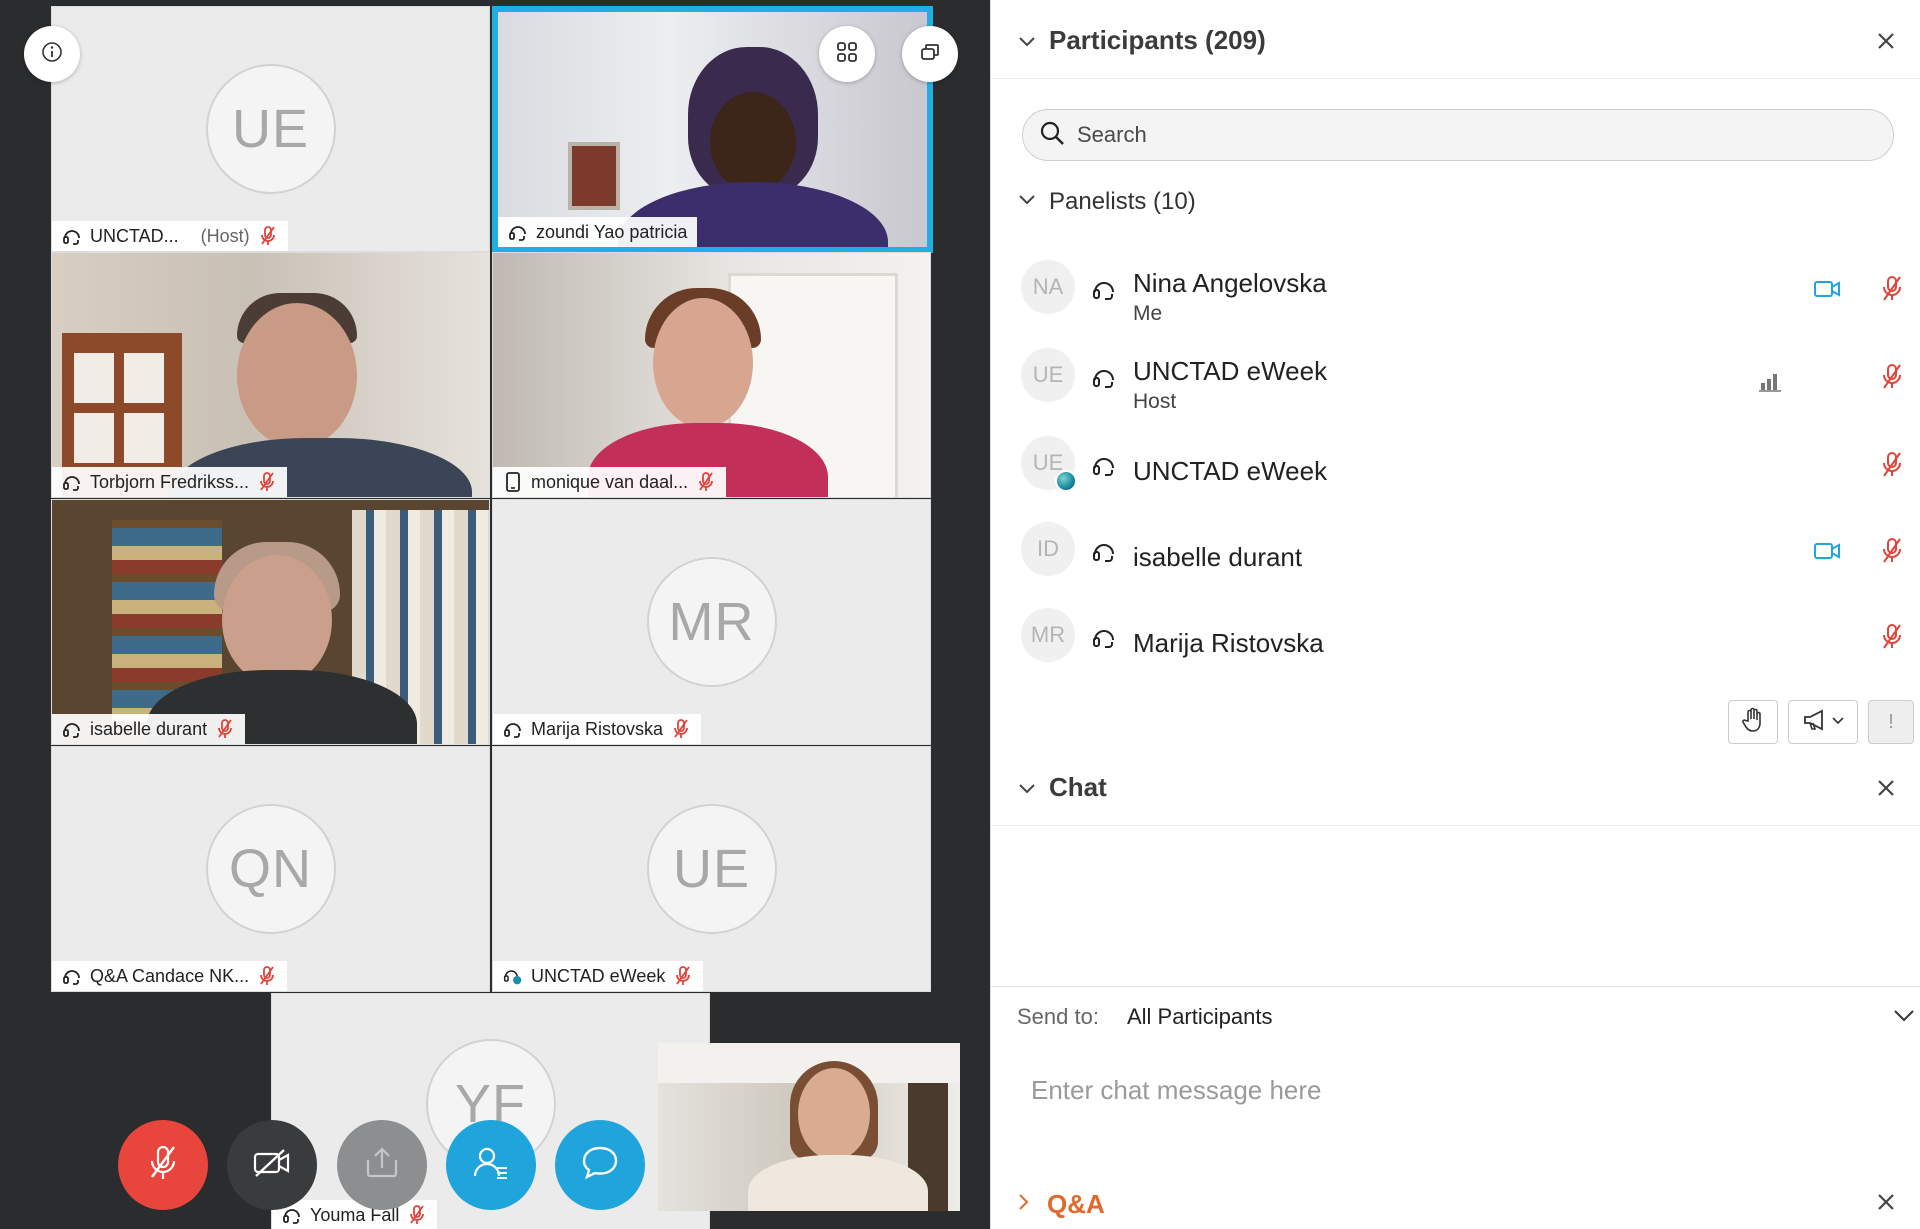 The image size is (1920, 1229). What do you see at coordinates (170, 236) in the screenshot?
I see `nameplate: UNCTAD... (Host)` at bounding box center [170, 236].